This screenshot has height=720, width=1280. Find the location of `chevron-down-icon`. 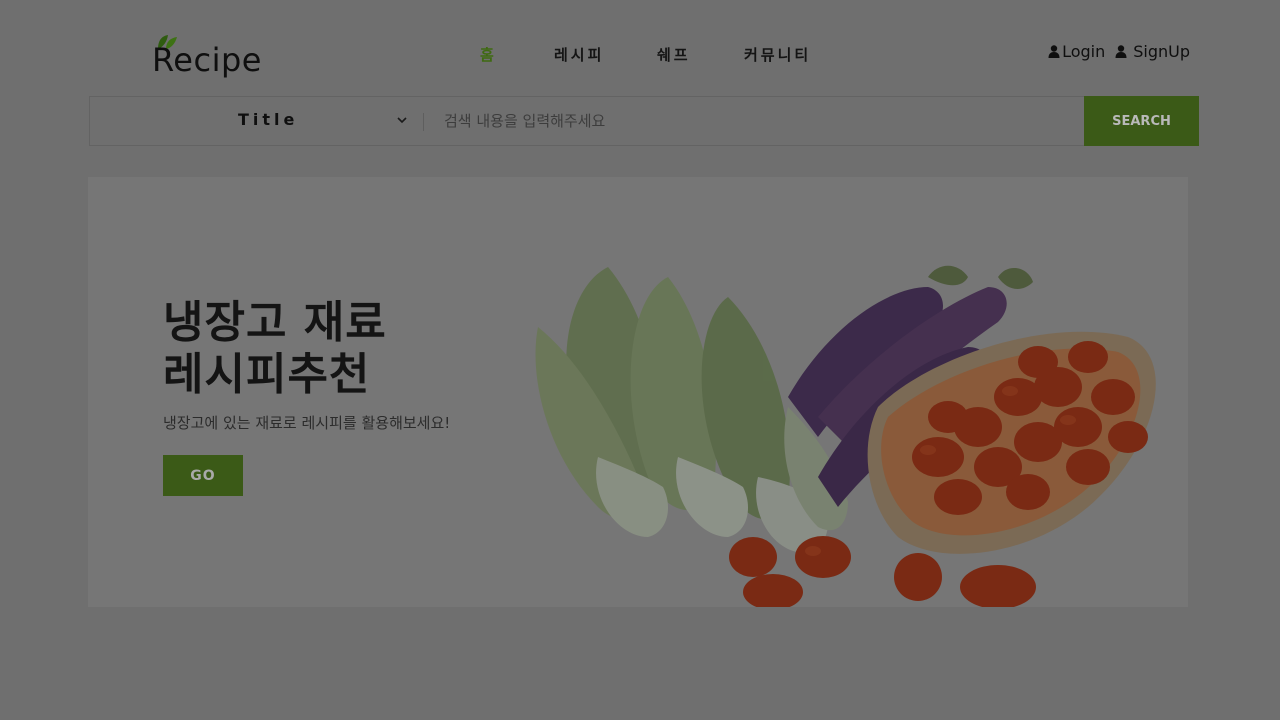

chevron-down-icon is located at coordinates (402, 120).